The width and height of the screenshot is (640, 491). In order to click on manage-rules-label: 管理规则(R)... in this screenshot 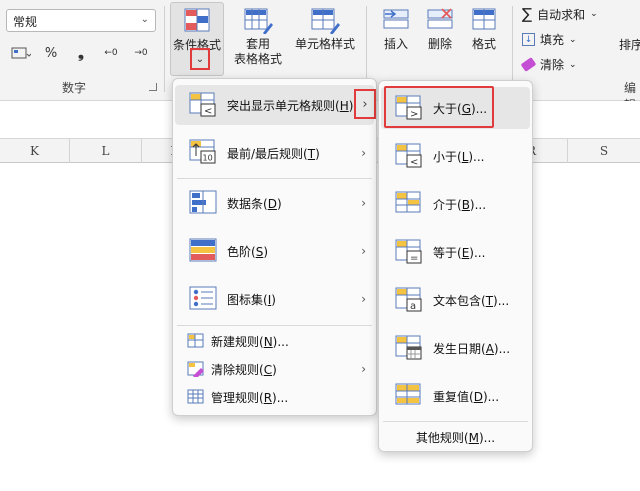, I will do `click(250, 397)`.